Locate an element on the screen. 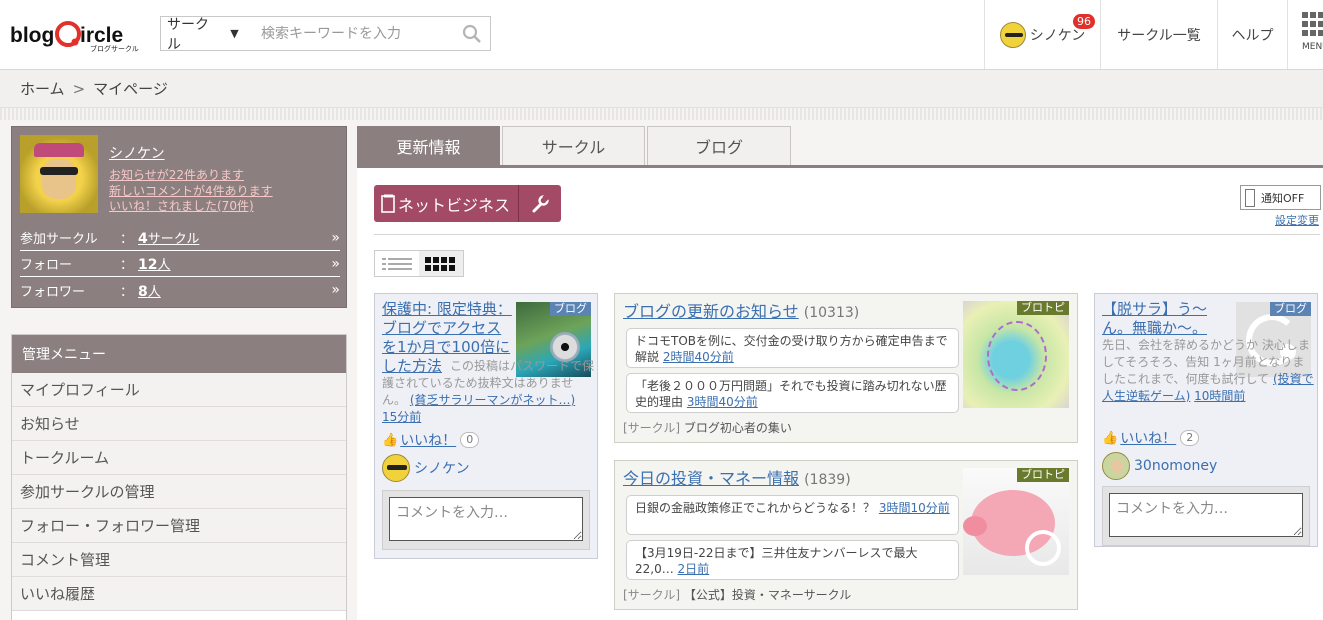 The width and height of the screenshot is (1323, 620). circle-list-label: サークル一覧 is located at coordinates (1159, 35).